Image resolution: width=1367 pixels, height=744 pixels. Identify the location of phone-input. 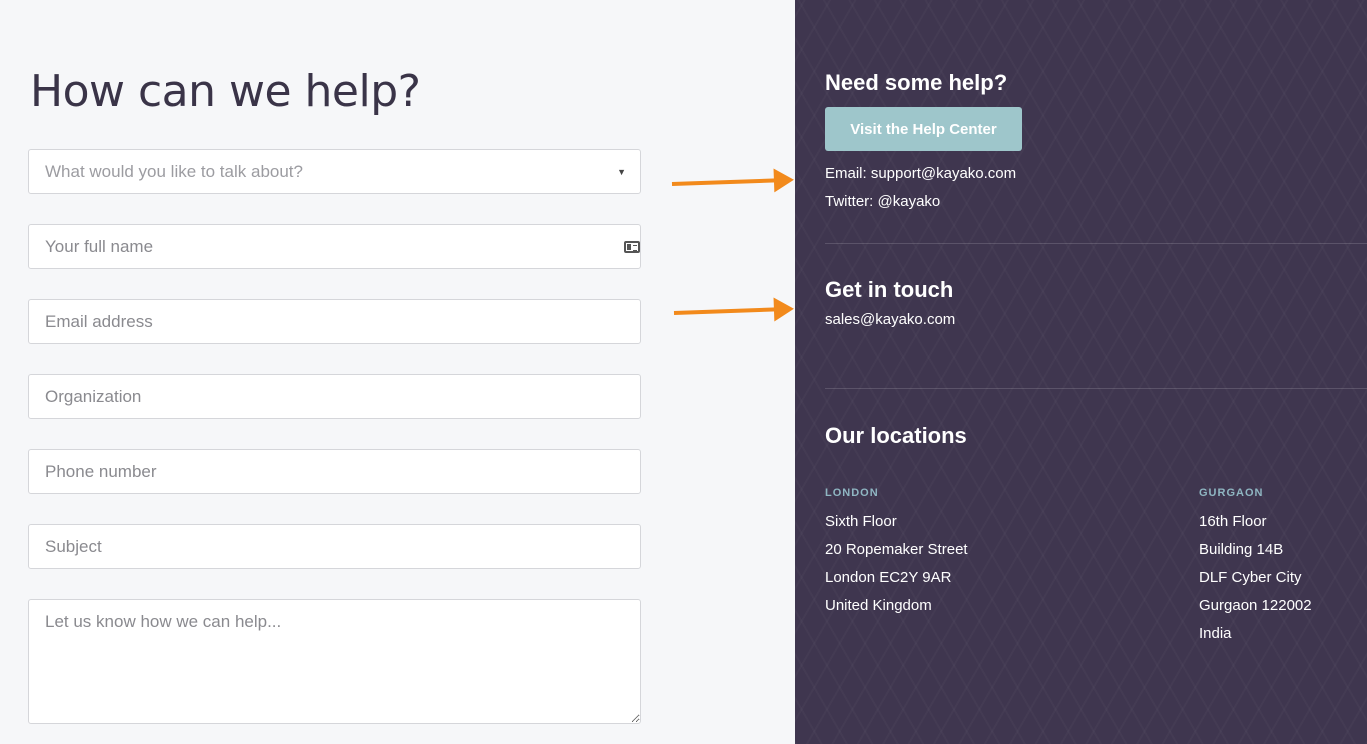
(334, 471).